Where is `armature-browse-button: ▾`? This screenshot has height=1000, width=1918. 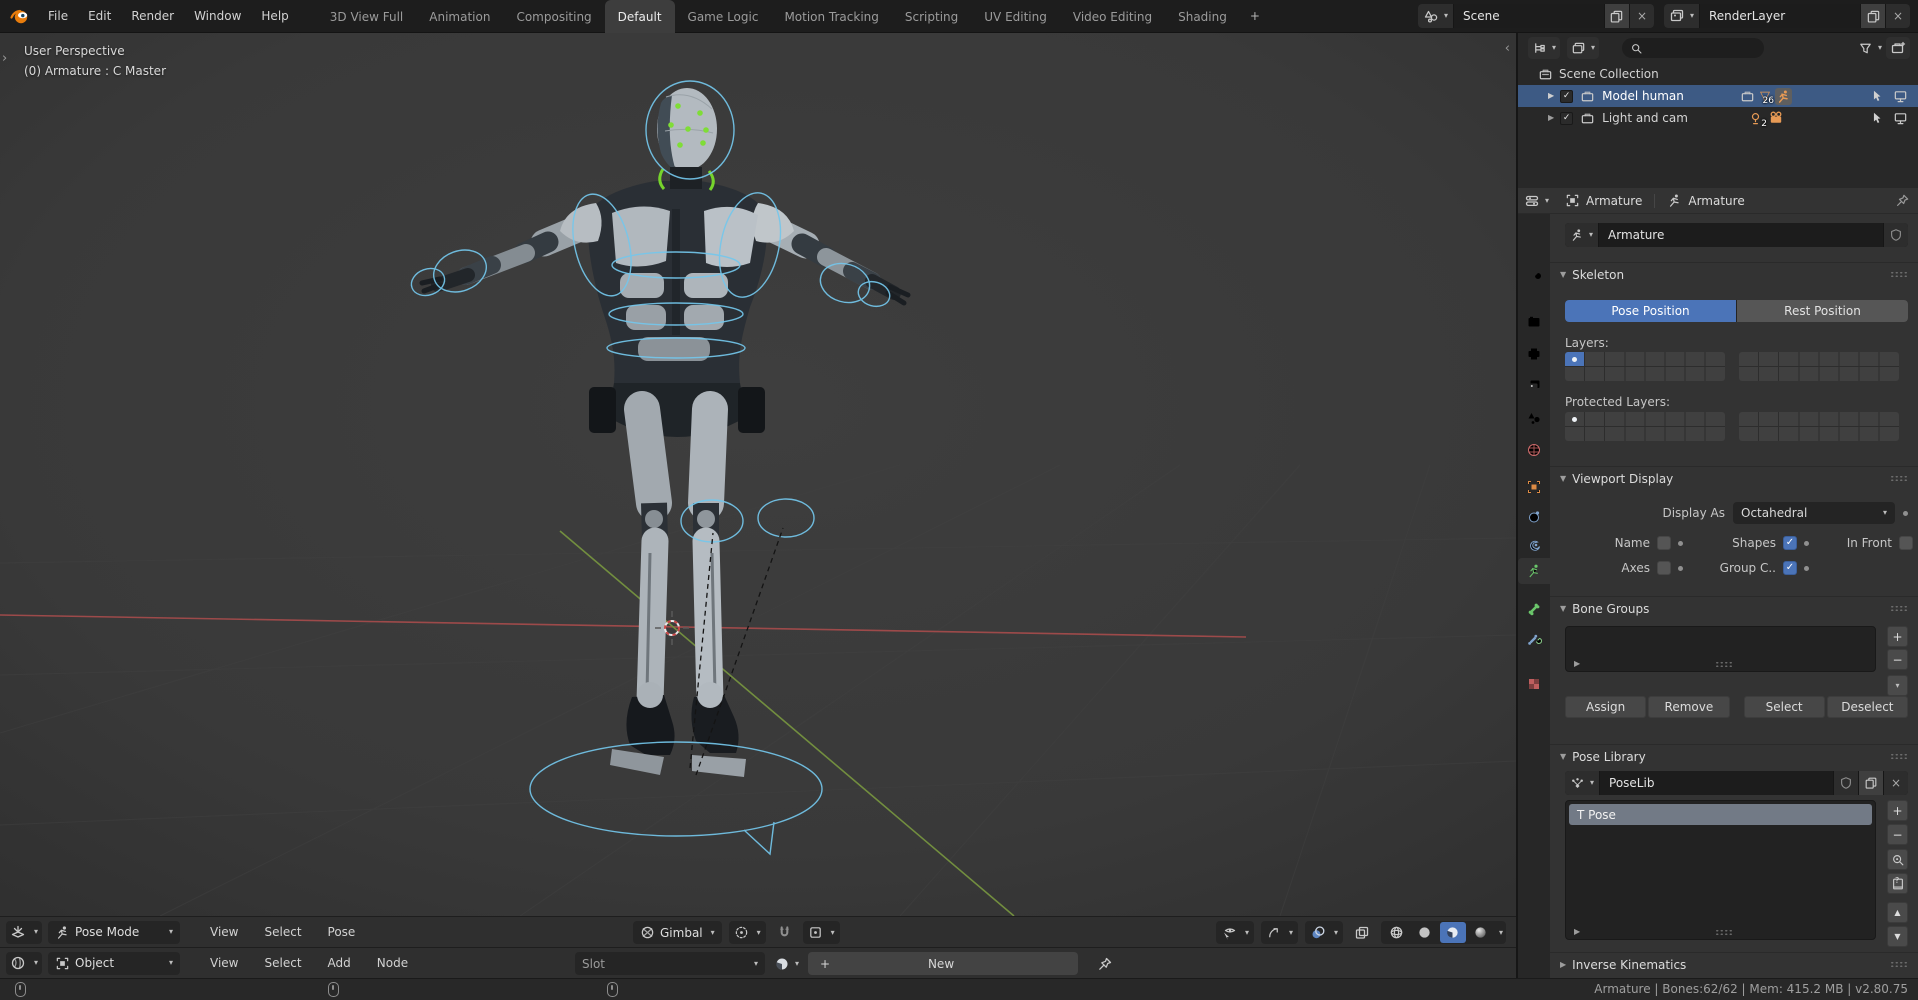 armature-browse-button: ▾ is located at coordinates (1582, 235).